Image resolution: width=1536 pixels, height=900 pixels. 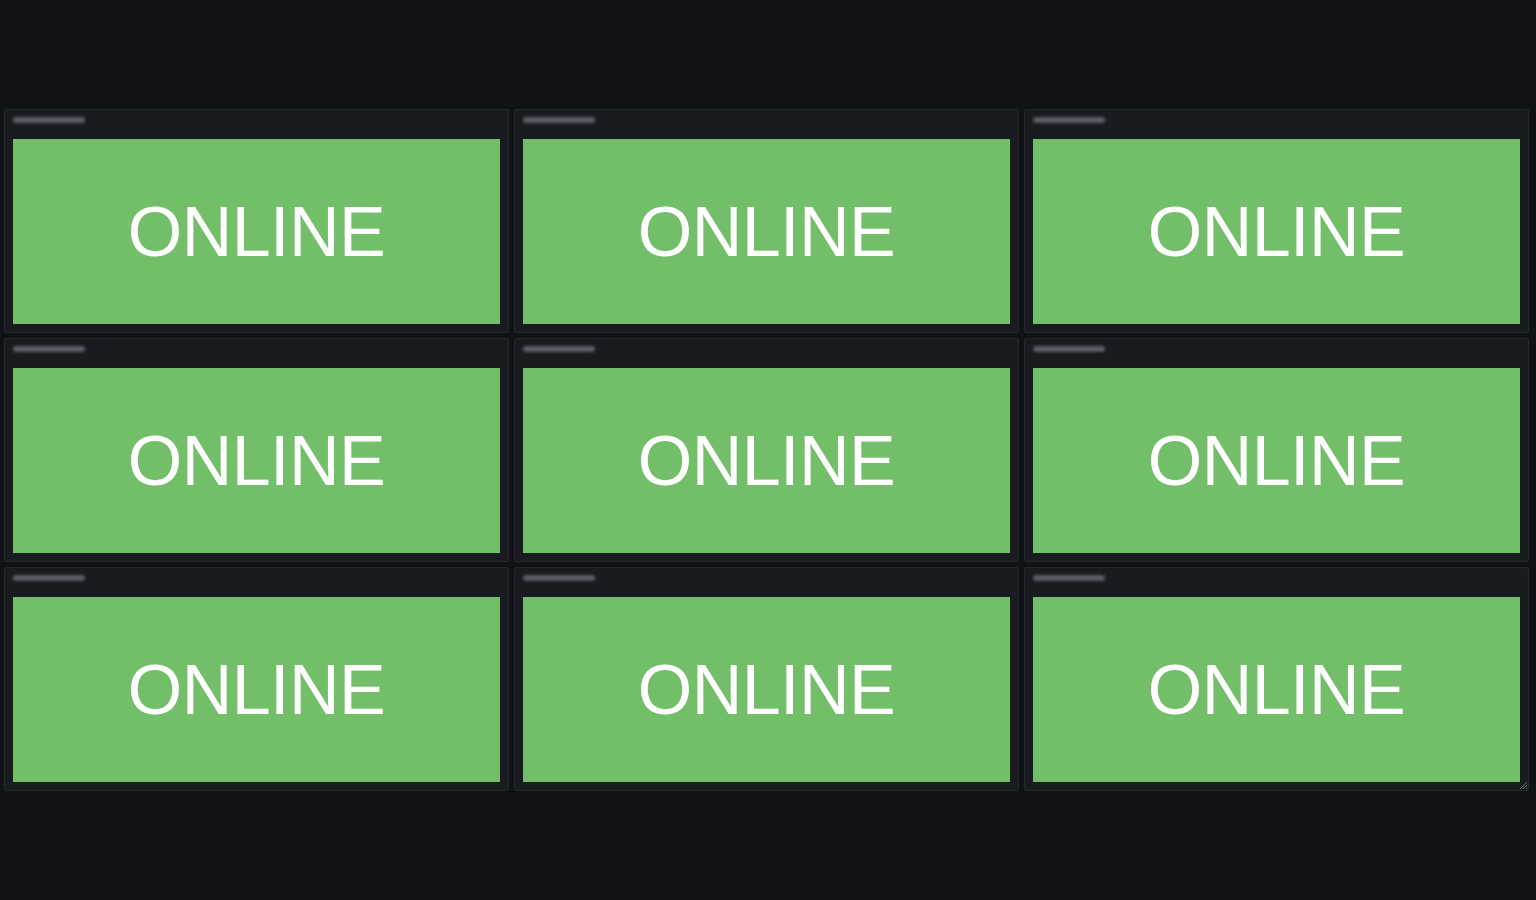 What do you see at coordinates (1523, 785) in the screenshot?
I see `resize-handle-icon` at bounding box center [1523, 785].